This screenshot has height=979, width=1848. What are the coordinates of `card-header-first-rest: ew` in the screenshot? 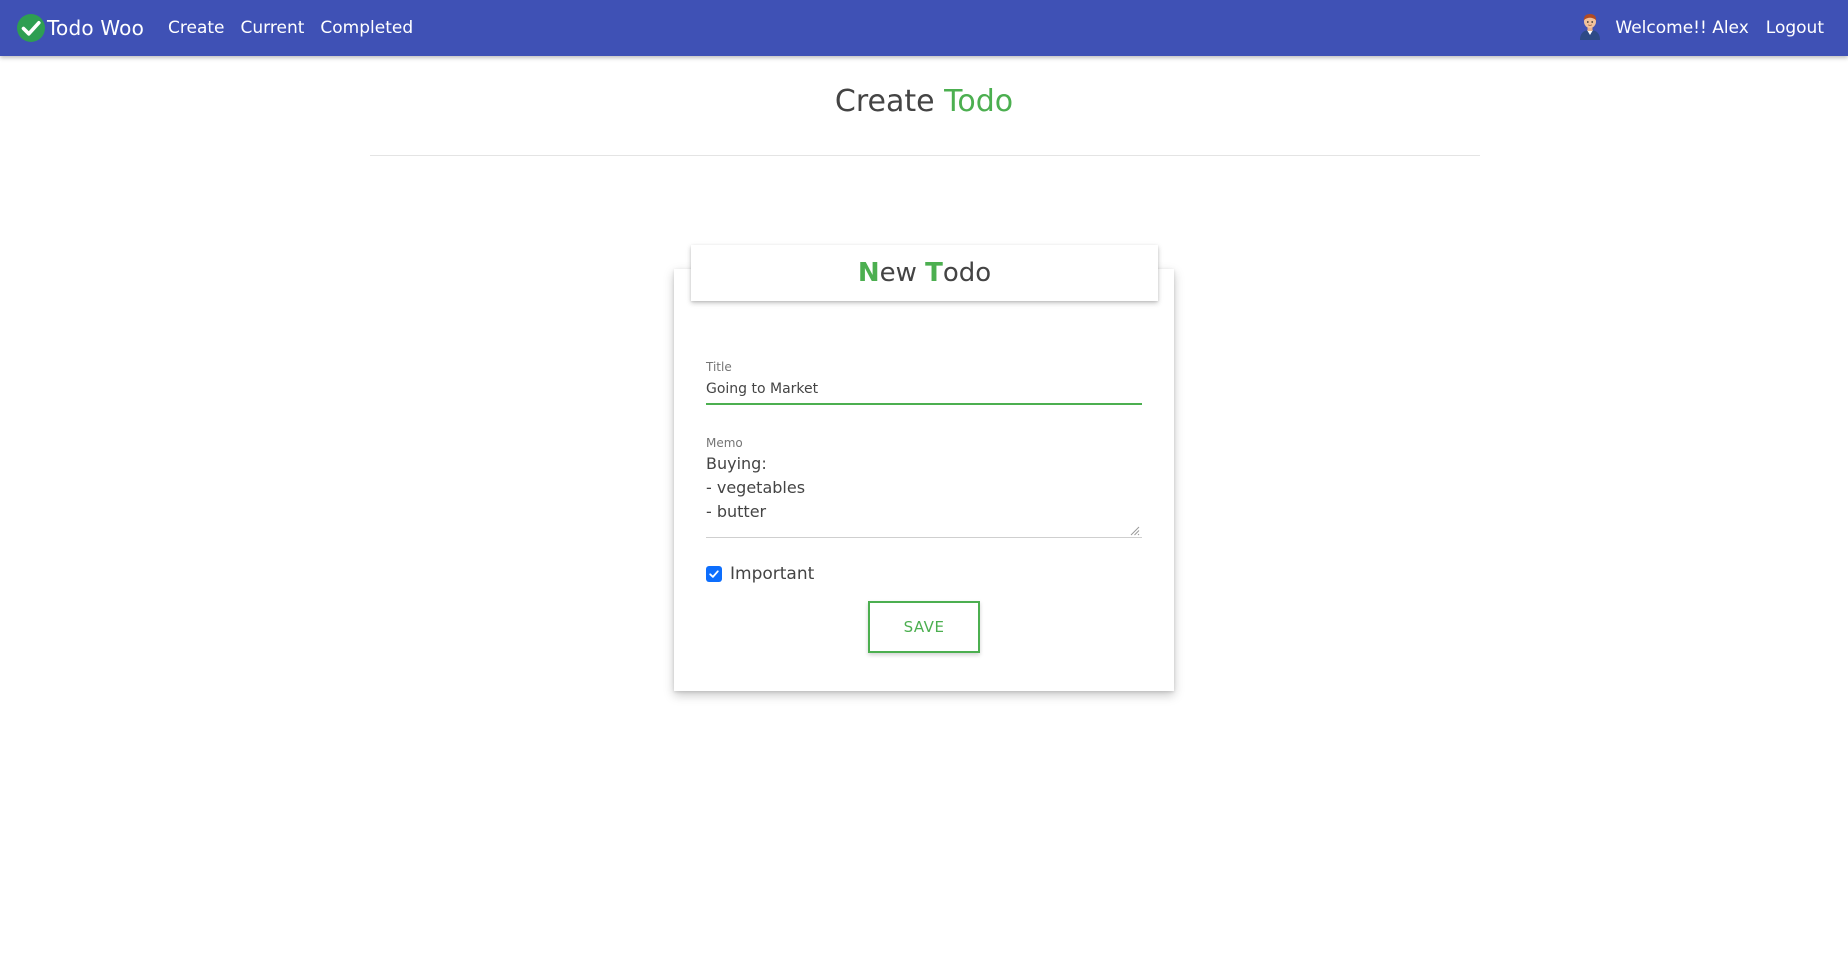 It's located at (898, 273).